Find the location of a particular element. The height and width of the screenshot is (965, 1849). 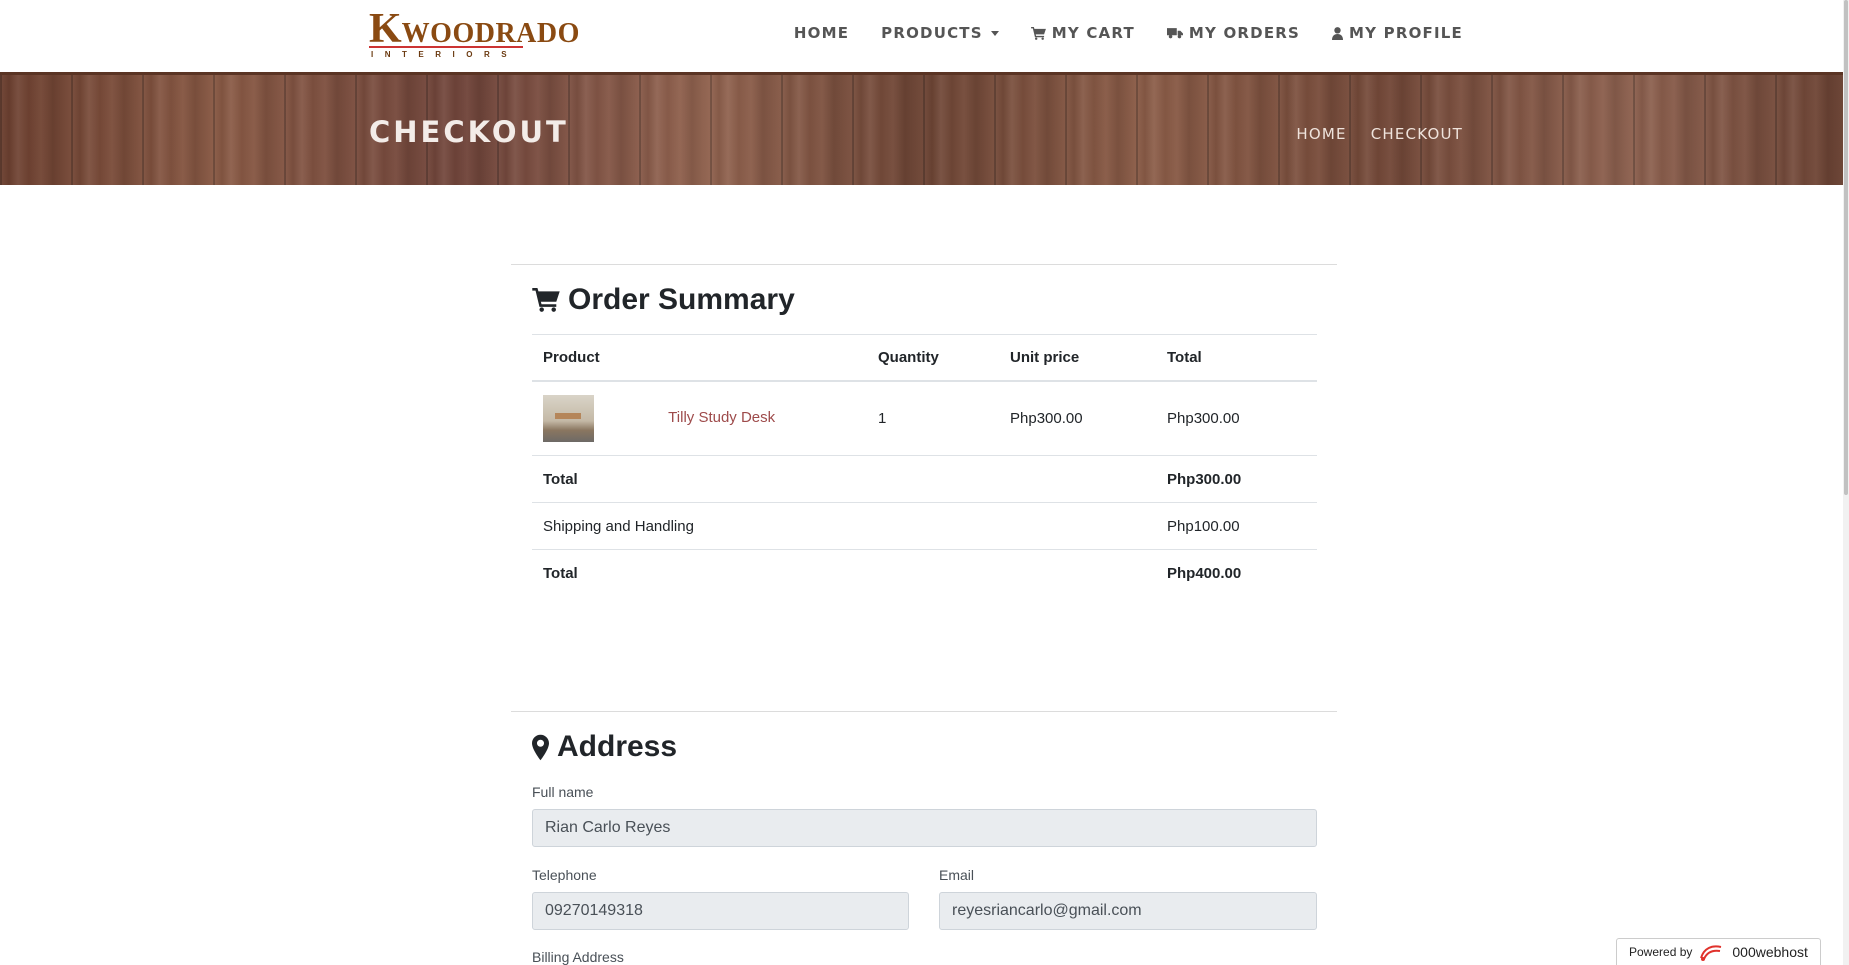

table-header-row: Product Quantity Unit price Total is located at coordinates (924, 358).